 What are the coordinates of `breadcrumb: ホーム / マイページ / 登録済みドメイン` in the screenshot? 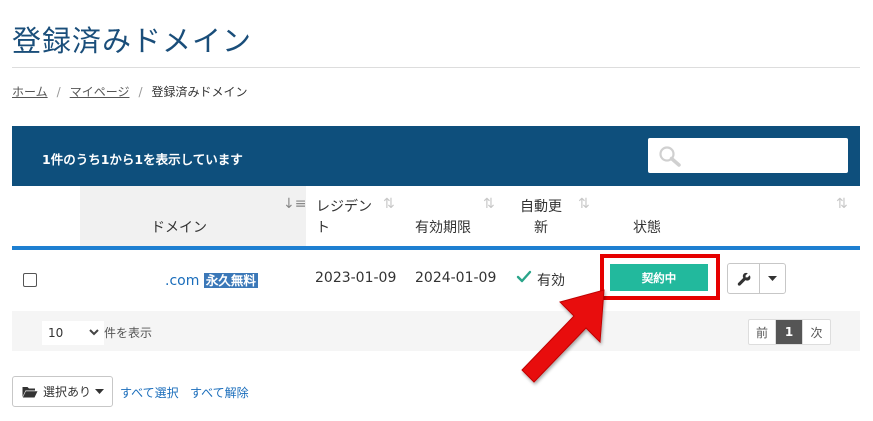 It's located at (130, 91).